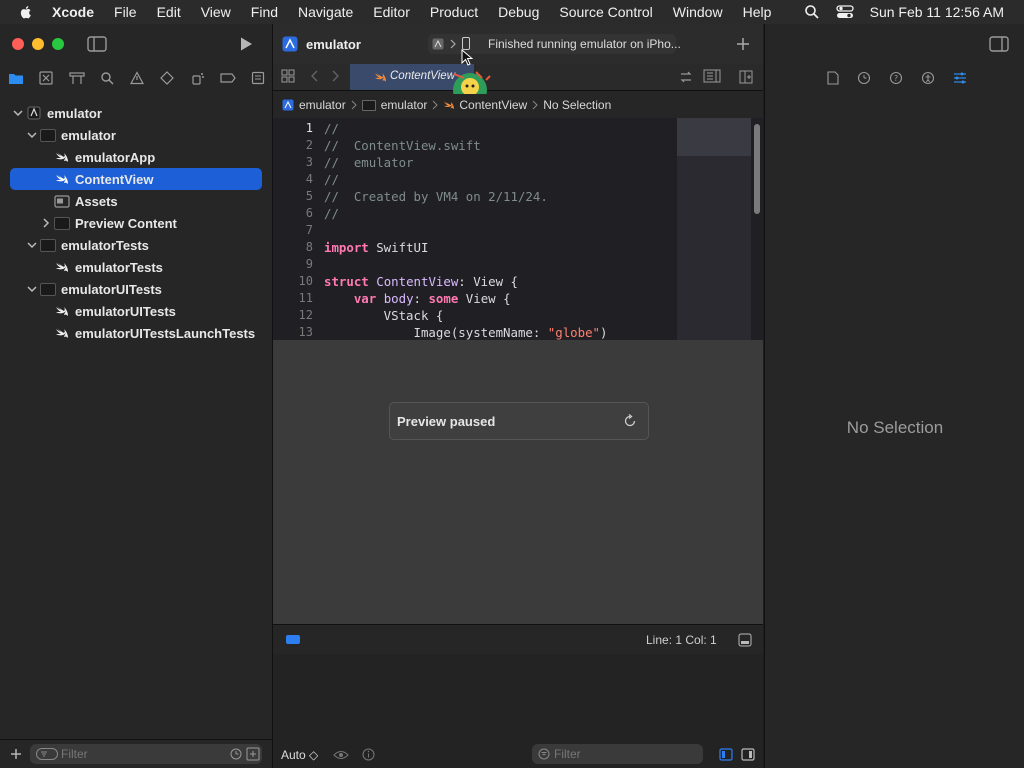 This screenshot has width=1024, height=768. I want to click on attributes-inspector-sliders-icon, so click(960, 78).